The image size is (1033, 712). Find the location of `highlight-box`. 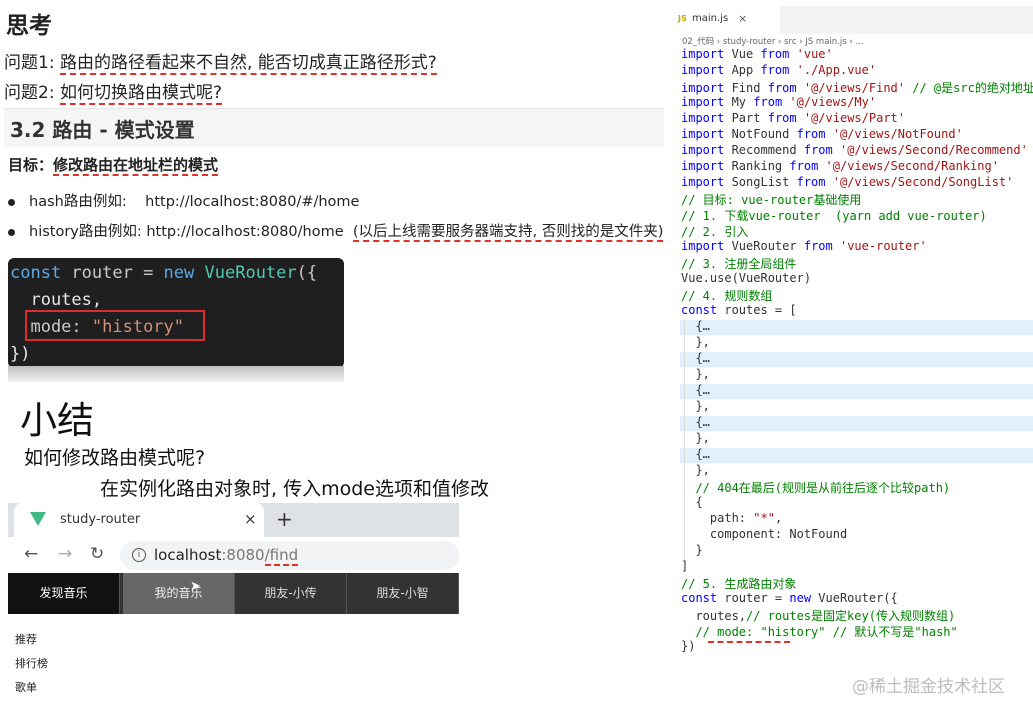

highlight-box is located at coordinates (115, 325).